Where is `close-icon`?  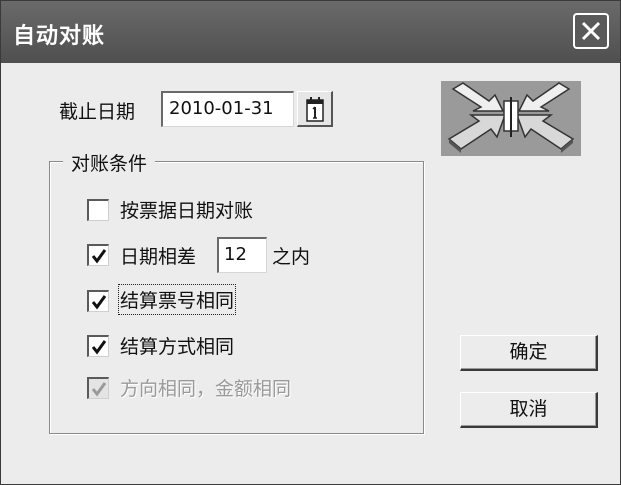
close-icon is located at coordinates (591, 31).